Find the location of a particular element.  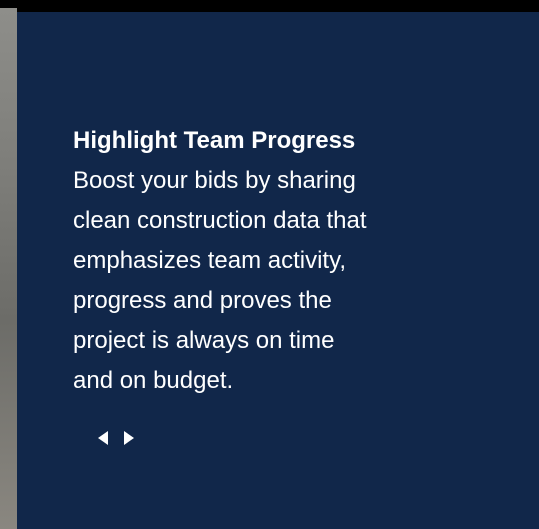

slide-headline: Highlight Team Progress is located at coordinates (214, 140).